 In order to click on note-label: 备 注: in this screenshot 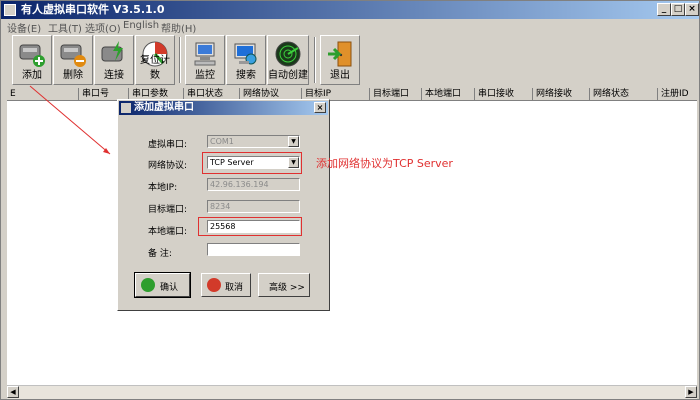, I will do `click(160, 254)`.